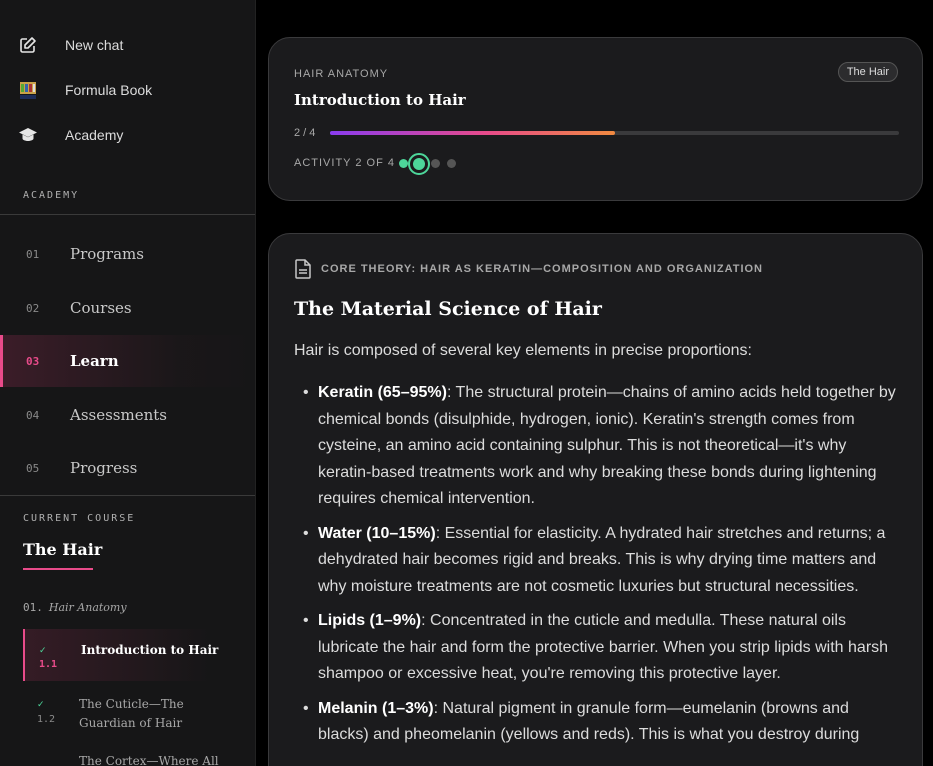 This screenshot has width=933, height=766. Describe the element at coordinates (94, 135) in the screenshot. I see `academy-label: Academy` at that location.